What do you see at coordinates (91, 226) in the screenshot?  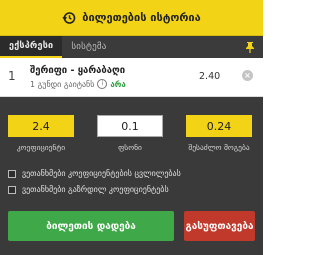 I see `place-bet-button: ბილეთის დადება` at bounding box center [91, 226].